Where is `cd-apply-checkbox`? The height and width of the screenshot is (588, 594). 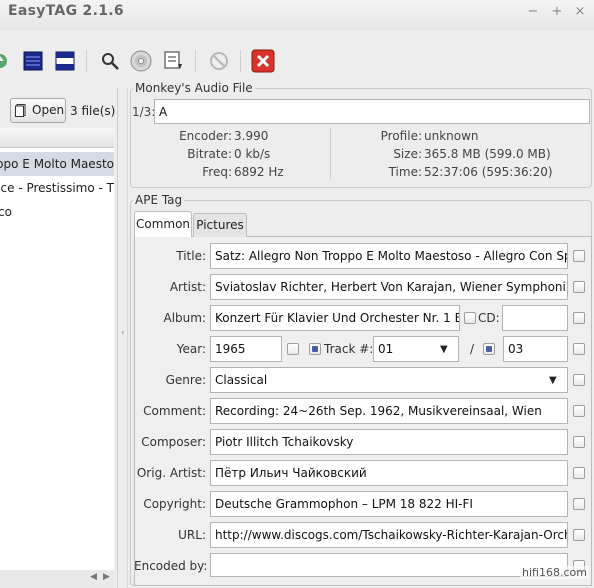 cd-apply-checkbox is located at coordinates (579, 318).